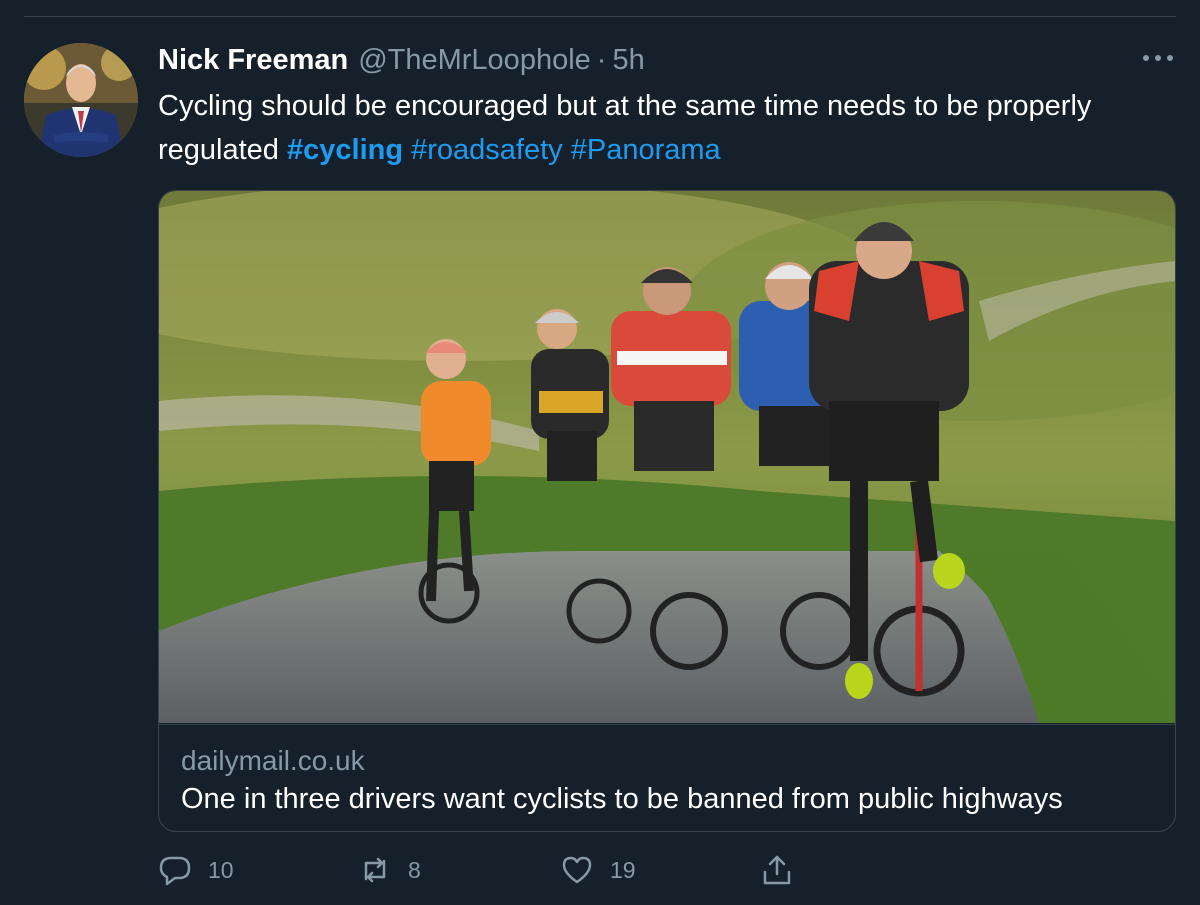 The width and height of the screenshot is (1200, 905). I want to click on avatar, so click(81, 100).